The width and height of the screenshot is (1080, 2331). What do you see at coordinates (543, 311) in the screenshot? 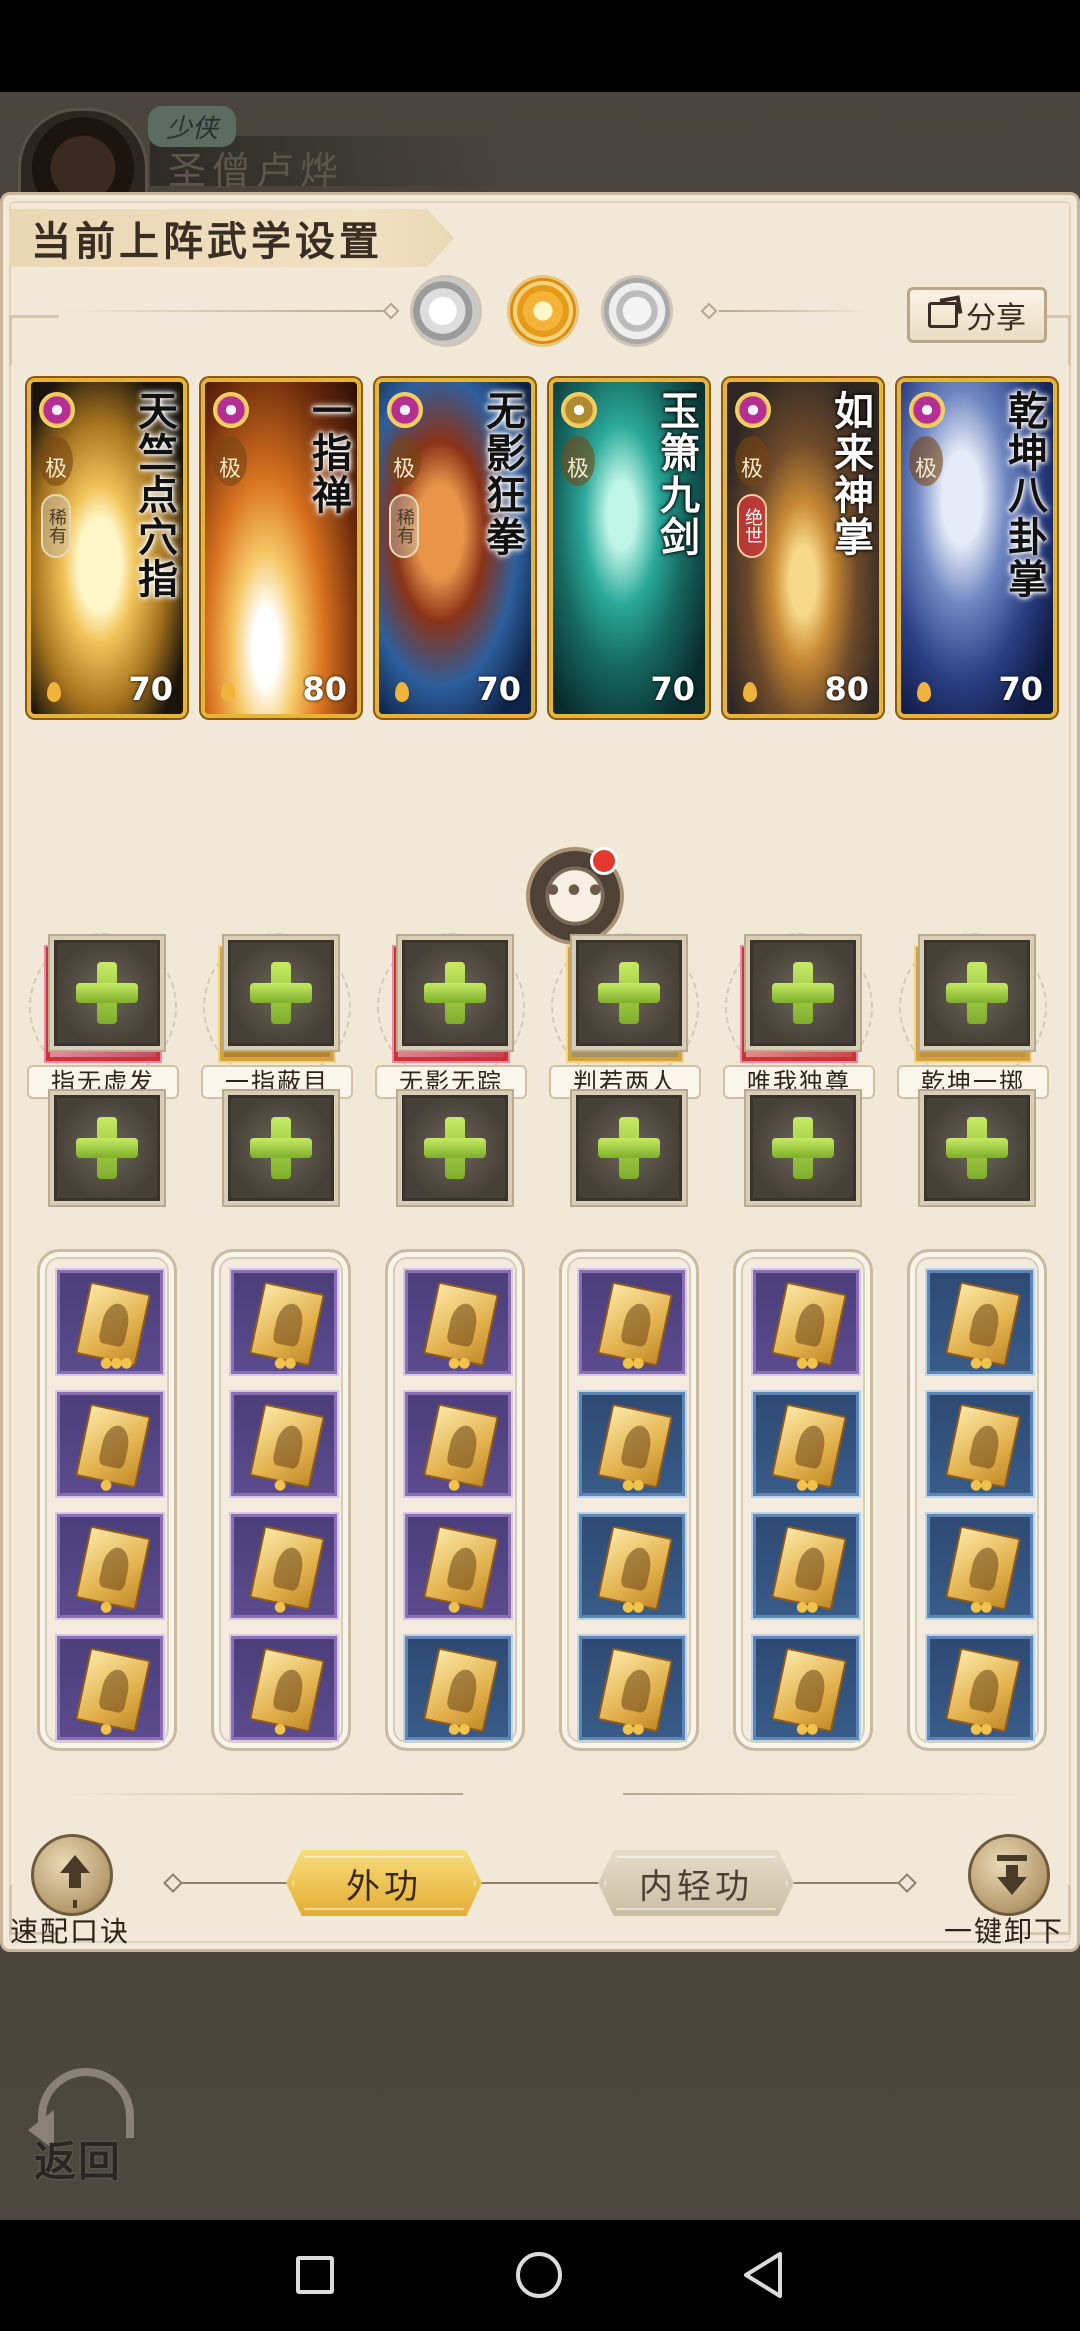
I see `page-sun-icon` at bounding box center [543, 311].